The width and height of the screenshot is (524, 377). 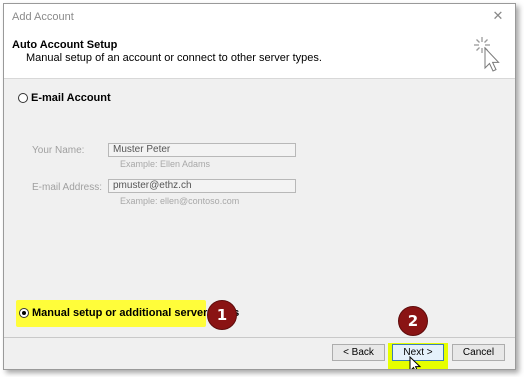 I want to click on window-title: Add Account, so click(x=43, y=17).